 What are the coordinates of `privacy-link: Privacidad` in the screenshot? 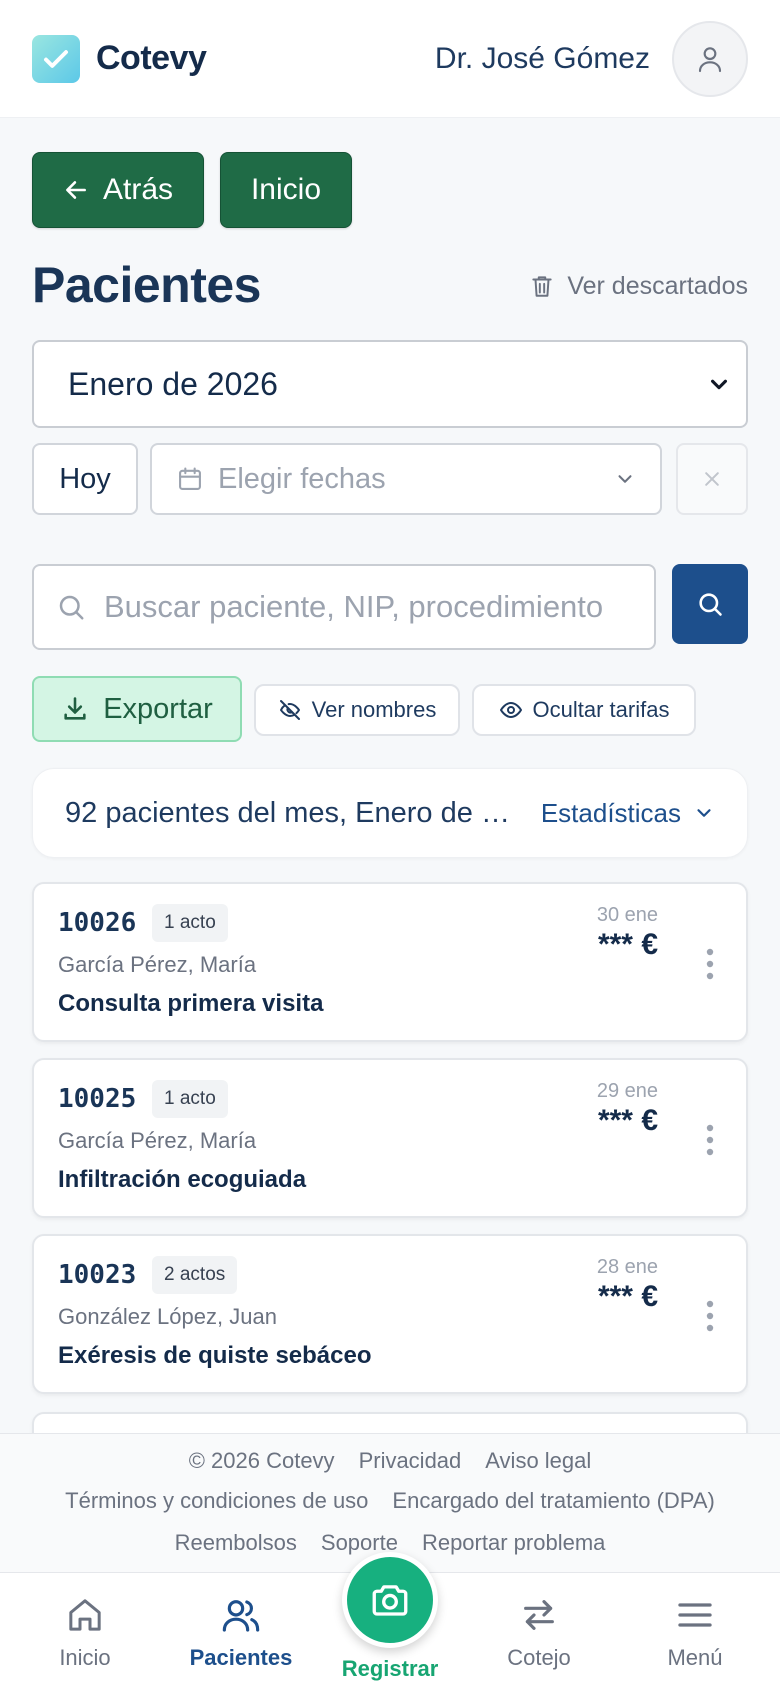 It's located at (410, 1461).